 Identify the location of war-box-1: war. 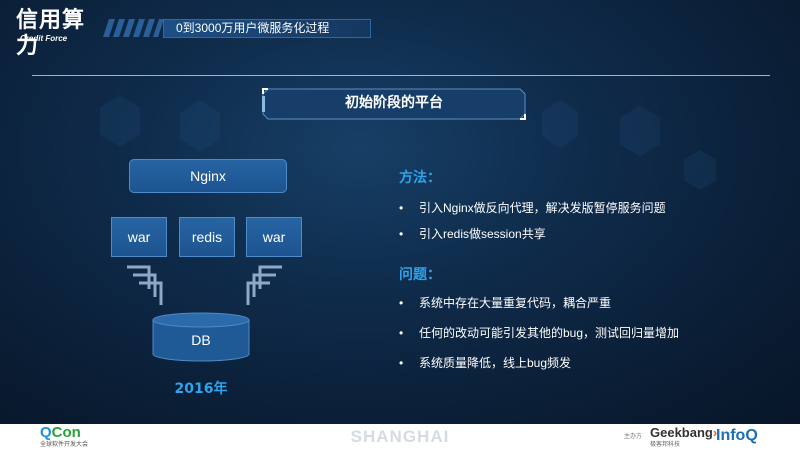
(139, 237).